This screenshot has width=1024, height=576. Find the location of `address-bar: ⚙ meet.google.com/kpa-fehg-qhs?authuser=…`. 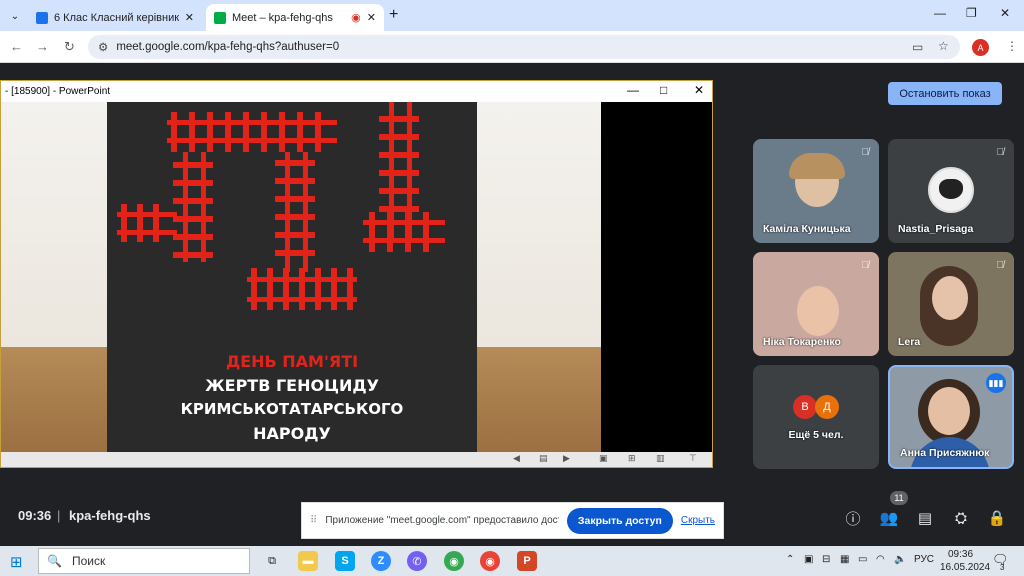

address-bar: ⚙ meet.google.com/kpa-fehg-qhs?authuser=… is located at coordinates (524, 47).